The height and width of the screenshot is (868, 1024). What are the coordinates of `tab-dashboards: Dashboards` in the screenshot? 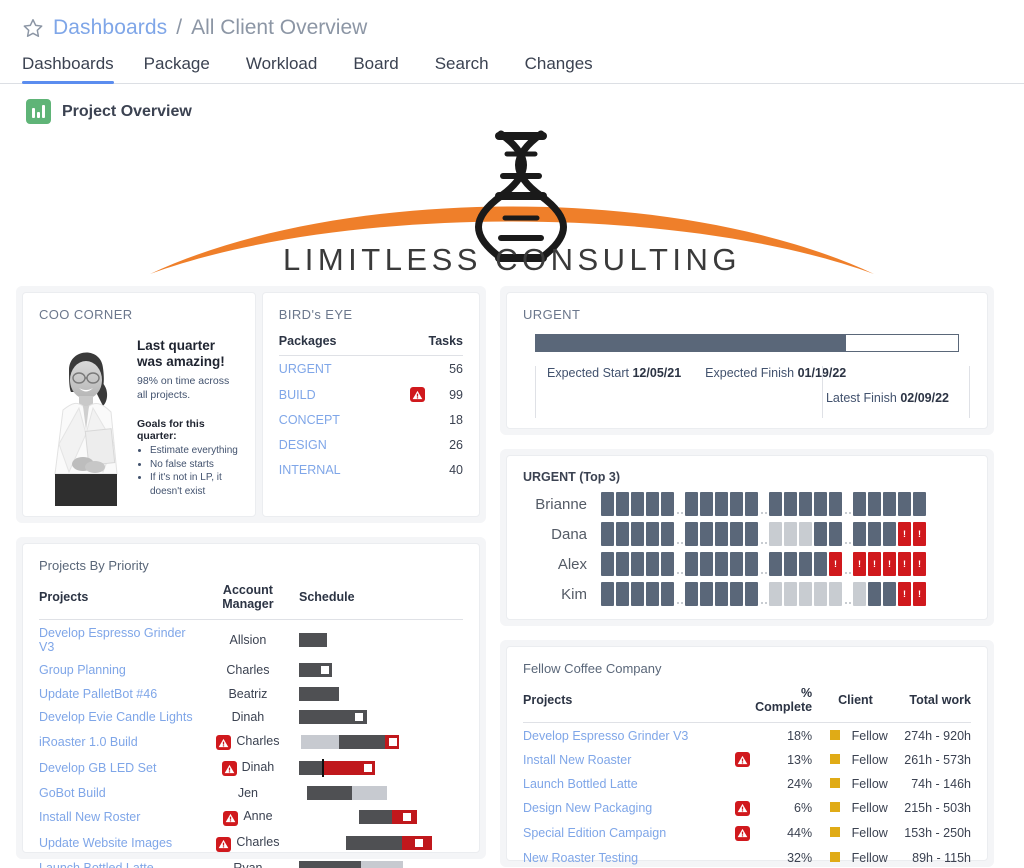 It's located at (76, 69).